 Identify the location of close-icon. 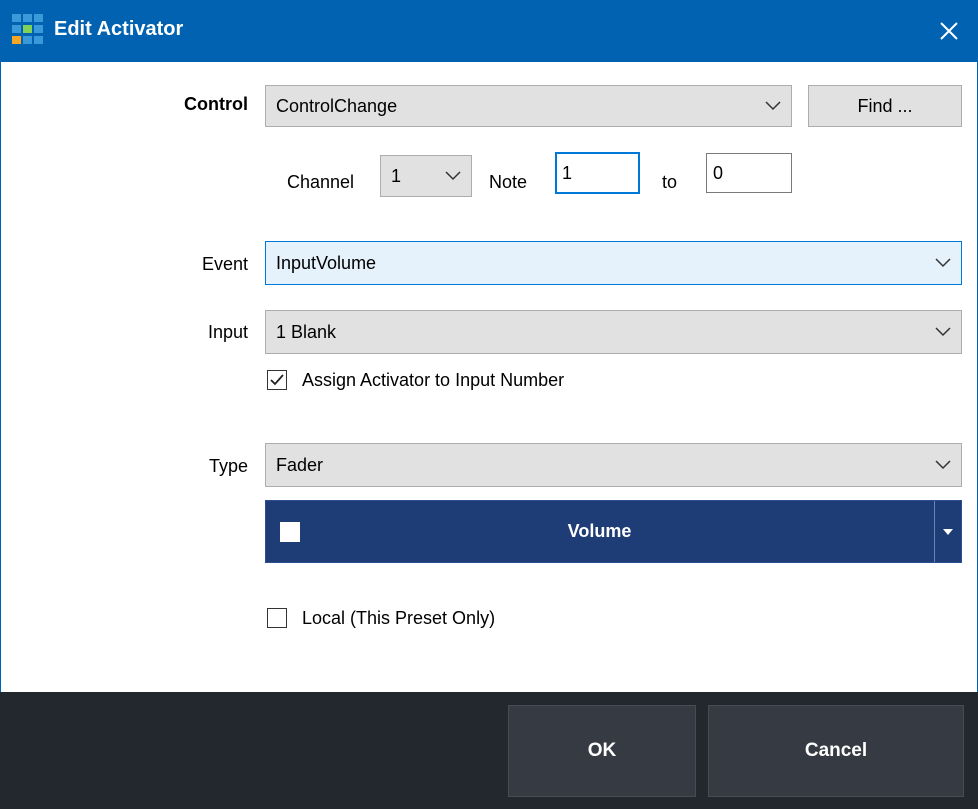
(949, 31).